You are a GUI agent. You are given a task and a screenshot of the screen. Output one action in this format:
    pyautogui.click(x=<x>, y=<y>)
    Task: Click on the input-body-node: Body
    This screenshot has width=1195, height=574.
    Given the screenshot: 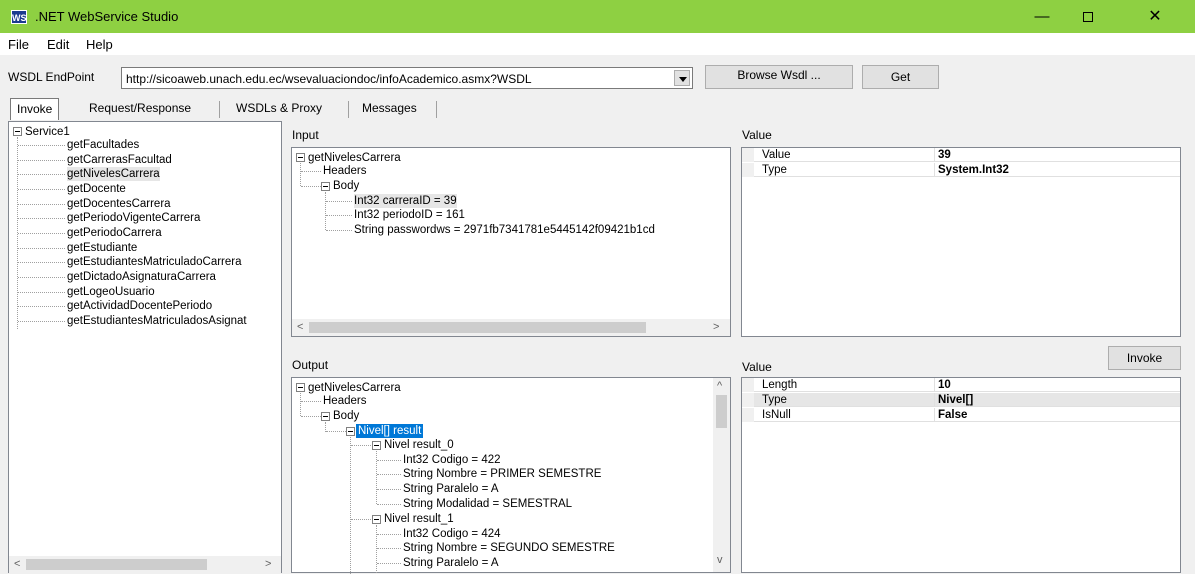 What is the action you would take?
    pyautogui.click(x=346, y=186)
    